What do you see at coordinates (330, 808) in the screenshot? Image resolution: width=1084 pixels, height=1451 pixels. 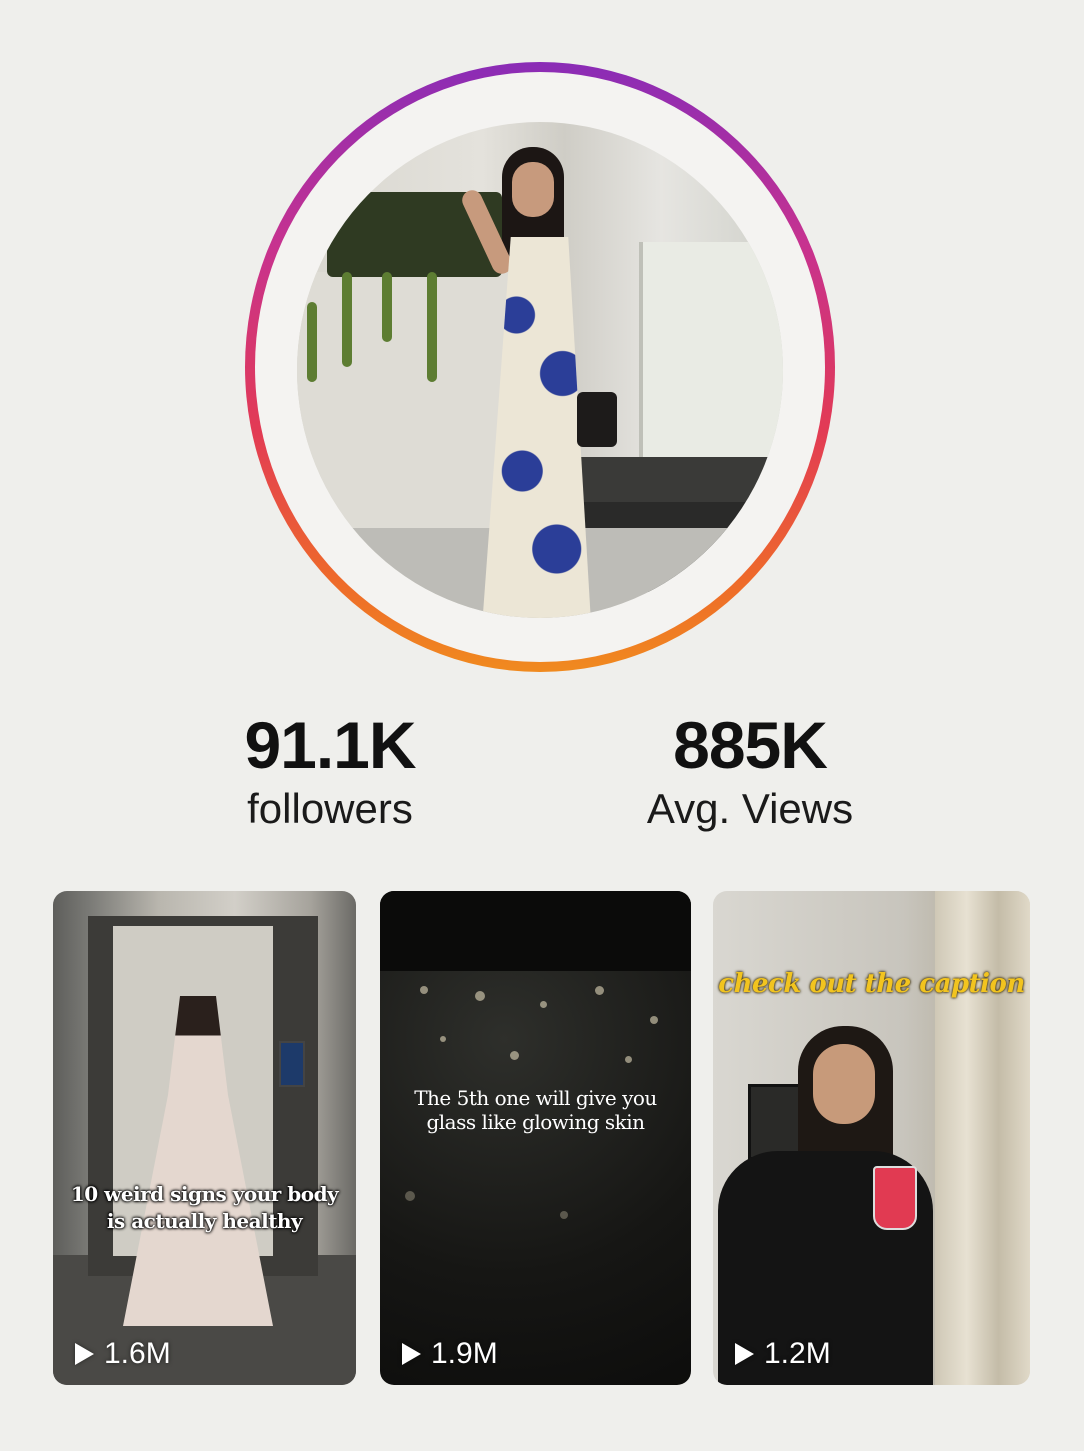 I see `followers-label: followers` at bounding box center [330, 808].